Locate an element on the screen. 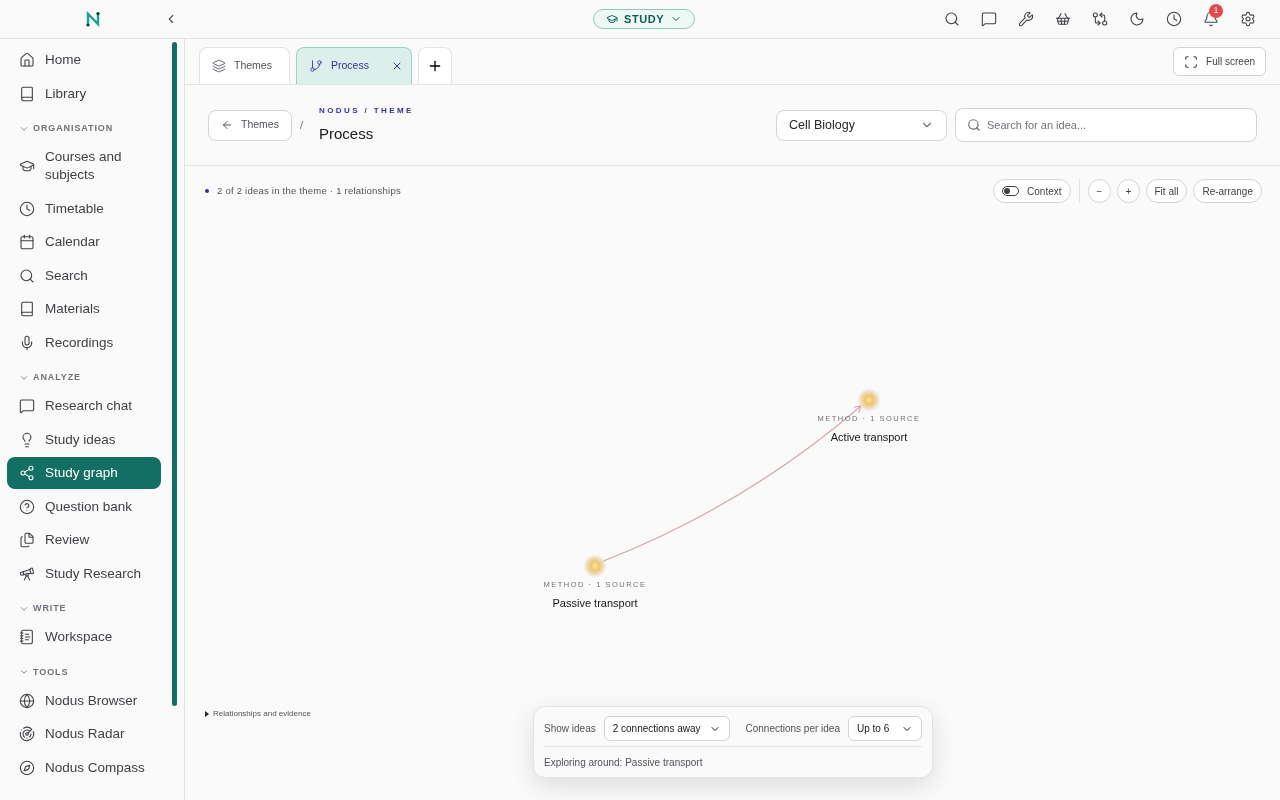  help-icon is located at coordinates (27, 506).